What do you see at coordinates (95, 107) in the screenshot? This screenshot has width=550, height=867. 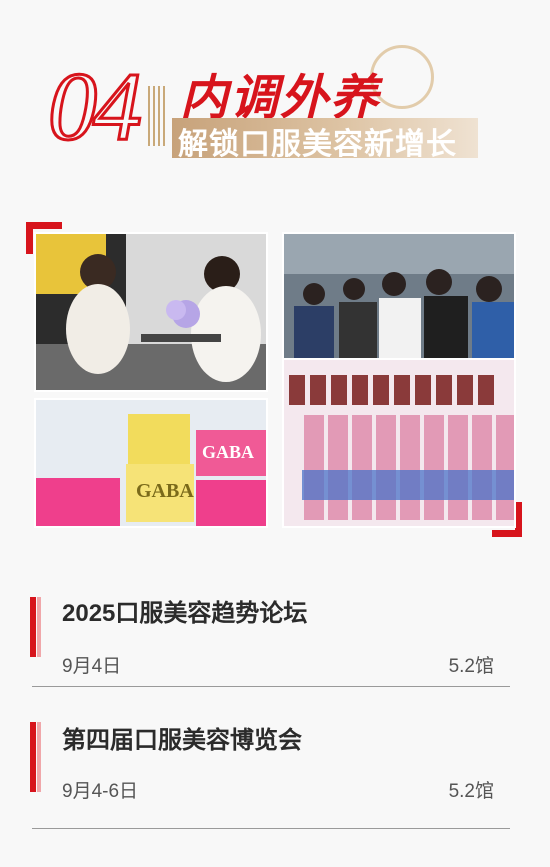 I see `section-number: 04` at bounding box center [95, 107].